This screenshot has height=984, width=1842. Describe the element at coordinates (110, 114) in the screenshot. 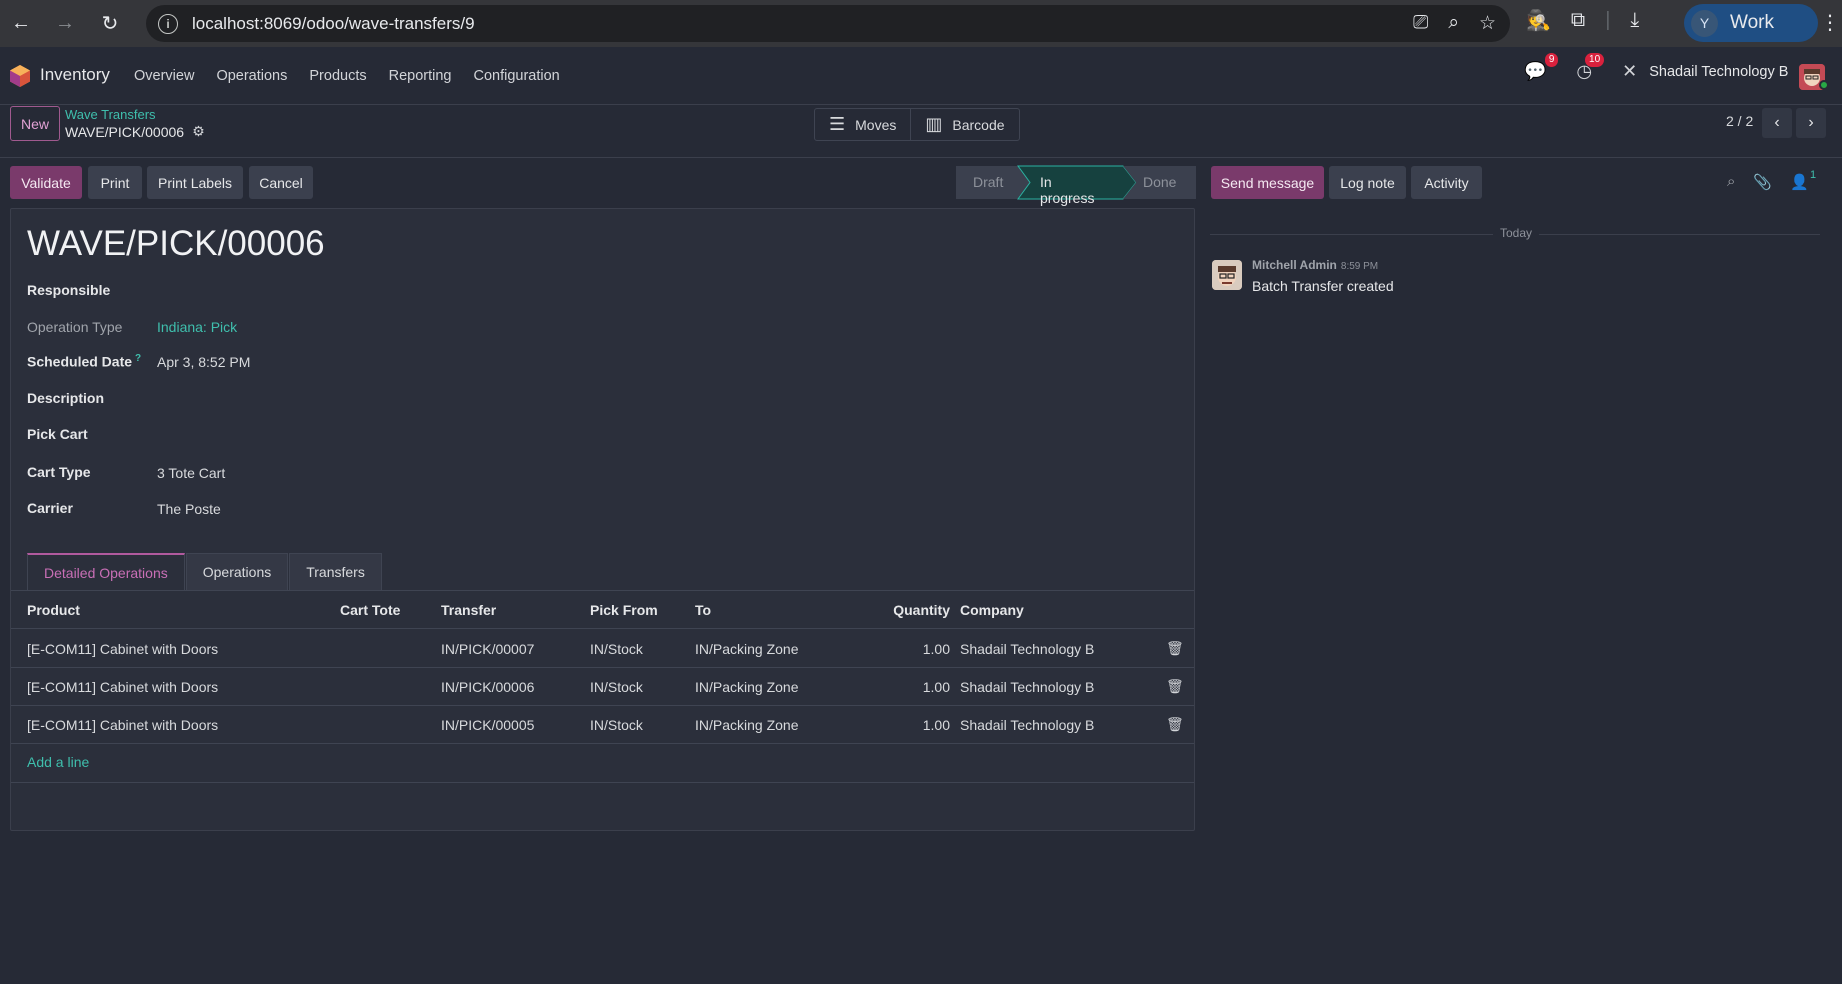

I see `breadcrumb-parent: Wave Transfers` at that location.